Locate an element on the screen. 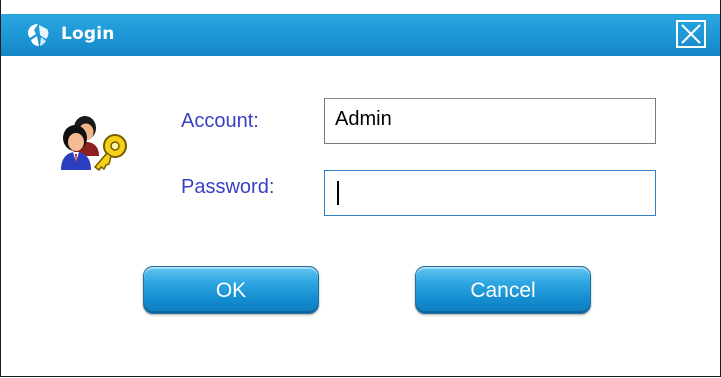 This screenshot has width=721, height=378. users-with-key-icon is located at coordinates (91, 145).